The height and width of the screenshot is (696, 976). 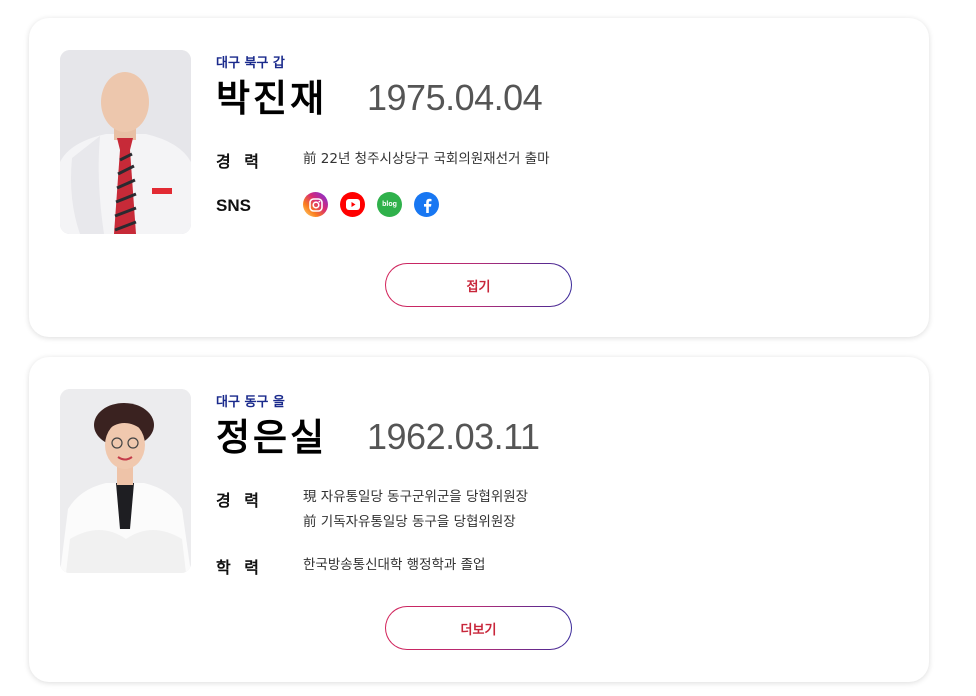 What do you see at coordinates (426, 159) in the screenshot?
I see `career-item: 前 22년 청주시상당구 국회의원재선거 출마` at bounding box center [426, 159].